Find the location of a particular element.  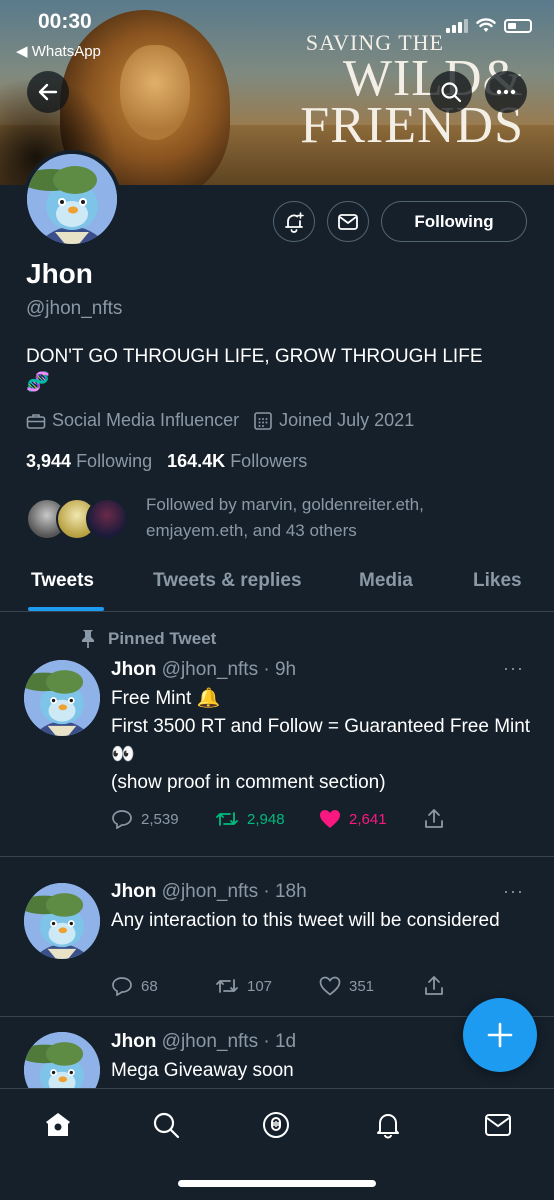

follow-stats: 3,944 Following 164.4K Followers is located at coordinates (166, 461).